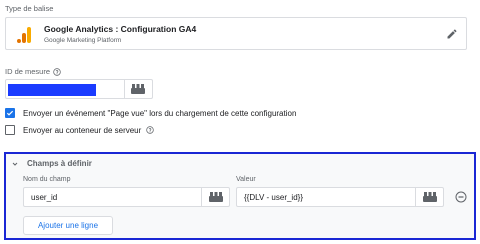 The width and height of the screenshot is (480, 244). I want to click on google-analytics-icon, so click(24, 35).